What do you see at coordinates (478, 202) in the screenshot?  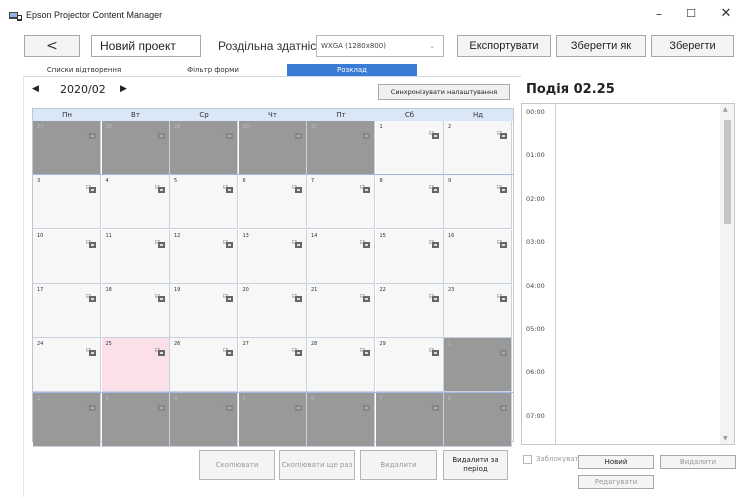 I see `calendar-day: 9` at bounding box center [478, 202].